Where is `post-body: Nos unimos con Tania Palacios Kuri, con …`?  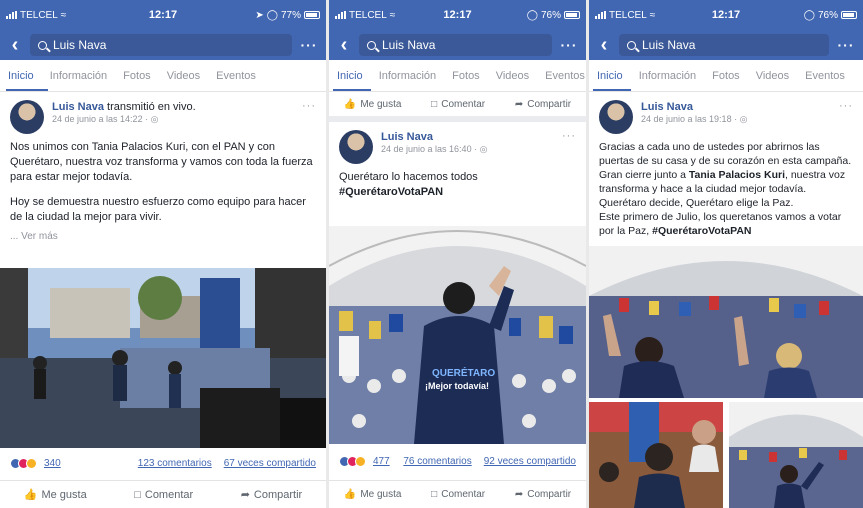 post-body: Nos unimos con Tania Palacios Kuri, con … is located at coordinates (163, 192).